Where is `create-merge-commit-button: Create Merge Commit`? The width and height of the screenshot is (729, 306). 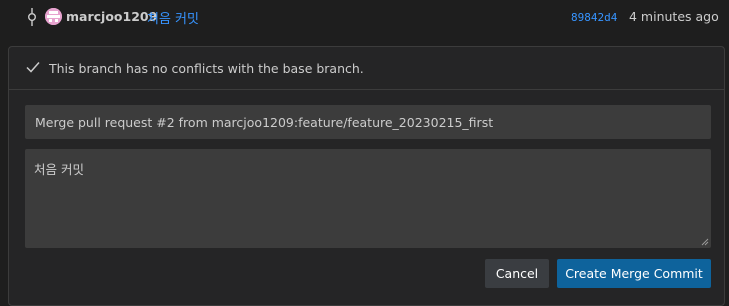 create-merge-commit-button: Create Merge Commit is located at coordinates (634, 273).